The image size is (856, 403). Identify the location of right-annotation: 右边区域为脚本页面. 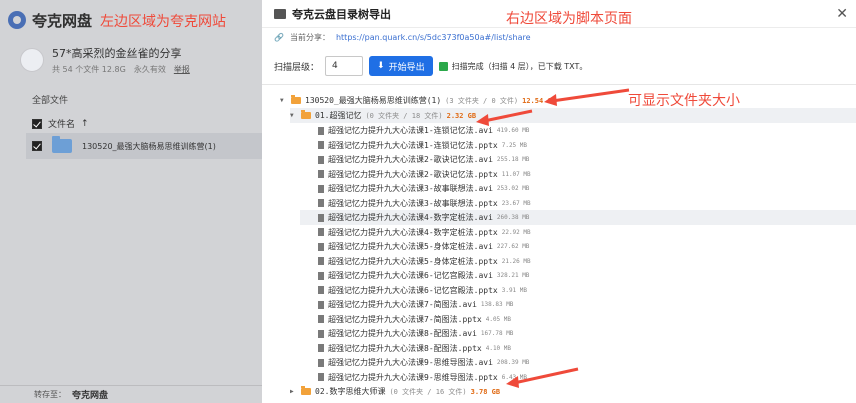
(569, 19).